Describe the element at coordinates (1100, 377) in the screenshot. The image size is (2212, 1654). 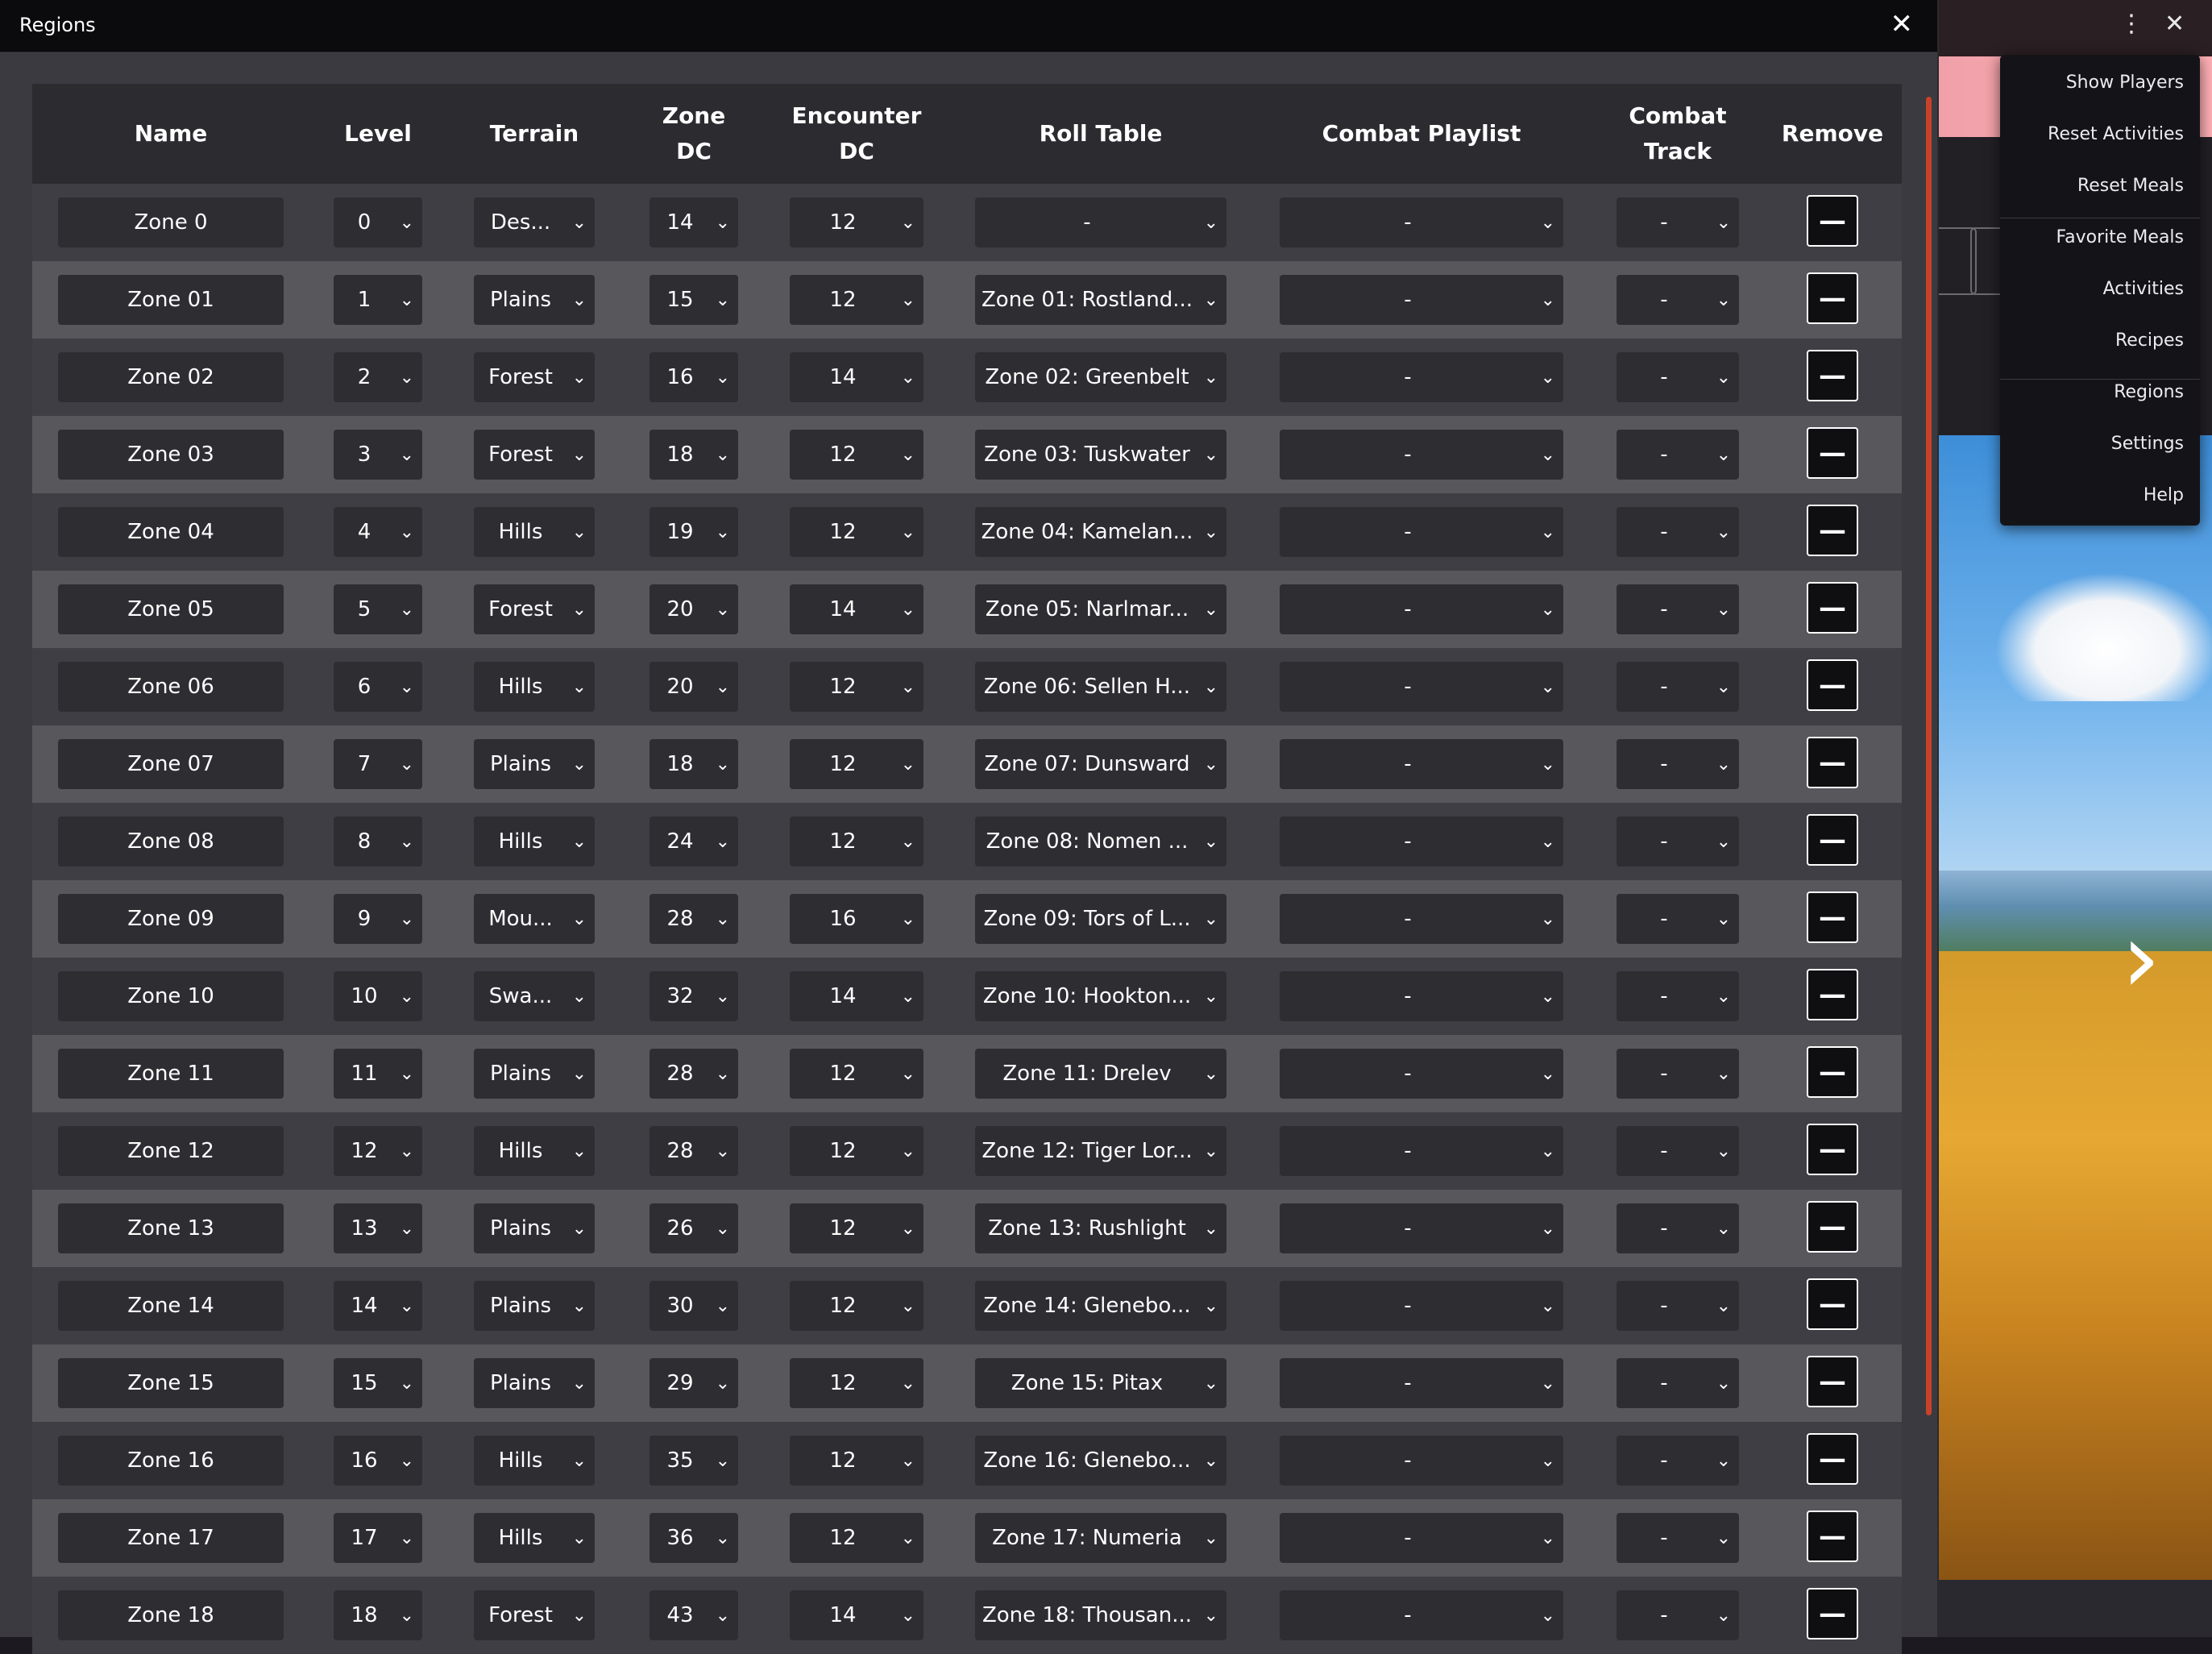
I see `roll-table-select: Zone 02: Greenbelt ⌄` at that location.